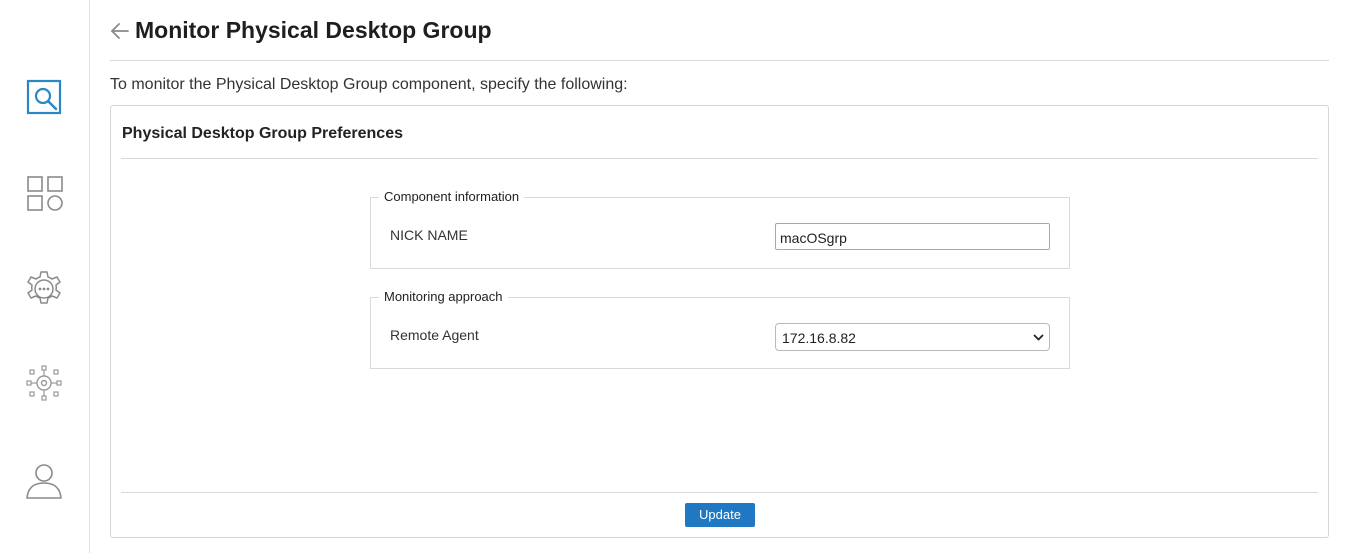 This screenshot has width=1345, height=553. I want to click on update-button: Update, so click(720, 515).